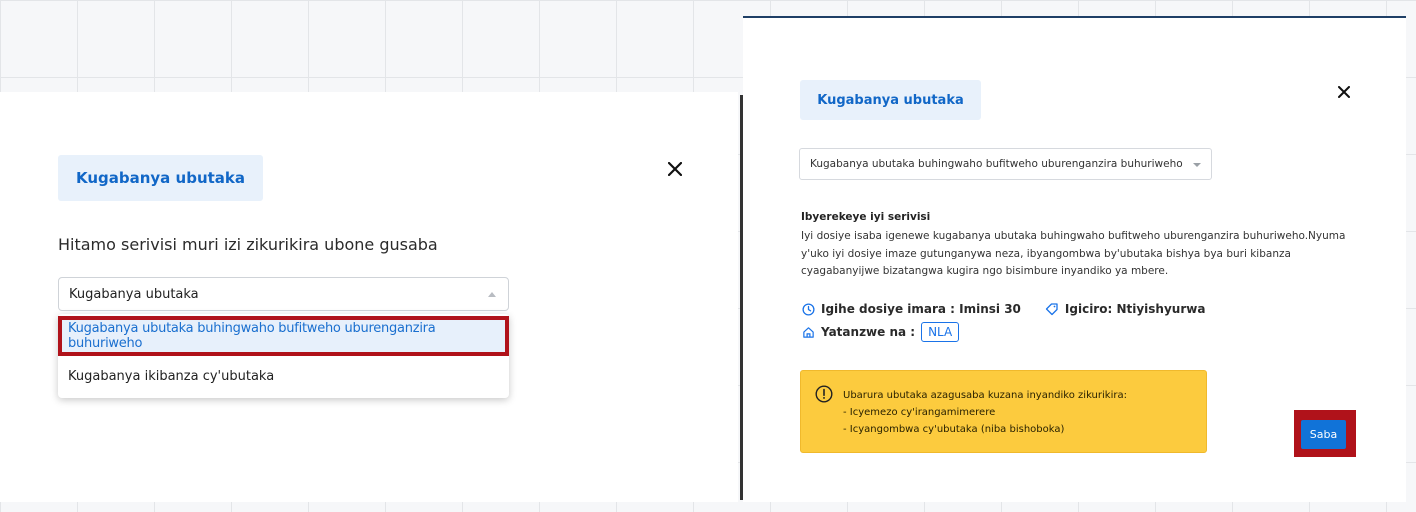  What do you see at coordinates (808, 309) in the screenshot?
I see `clock-icon` at bounding box center [808, 309].